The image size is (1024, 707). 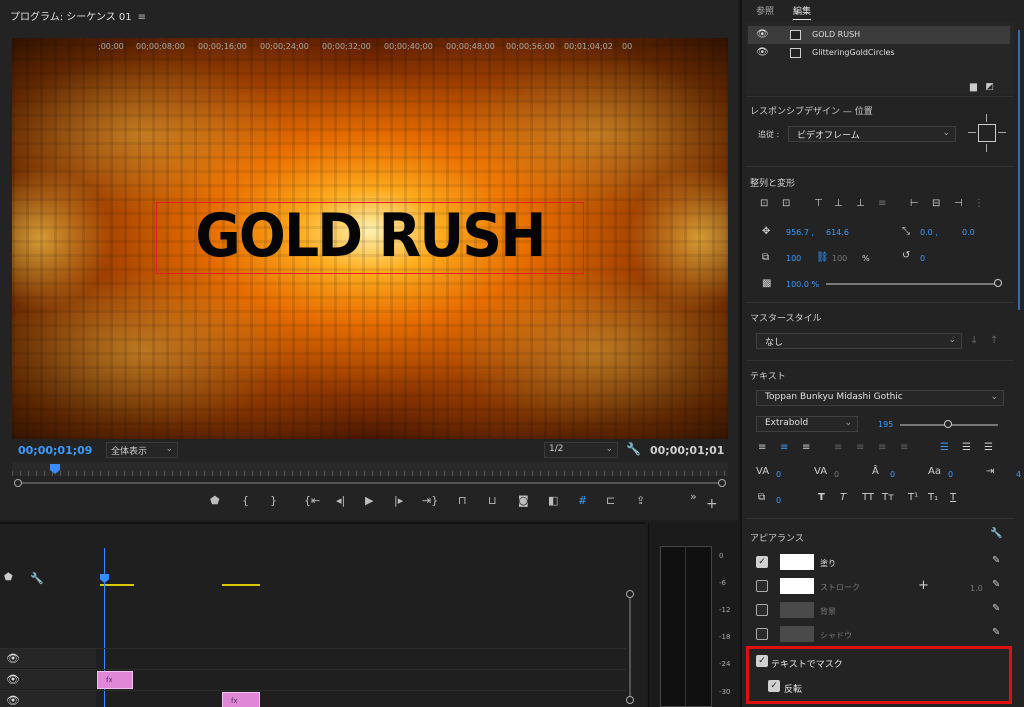 What do you see at coordinates (369, 500) in the screenshot?
I see `play-icon: ▶` at bounding box center [369, 500].